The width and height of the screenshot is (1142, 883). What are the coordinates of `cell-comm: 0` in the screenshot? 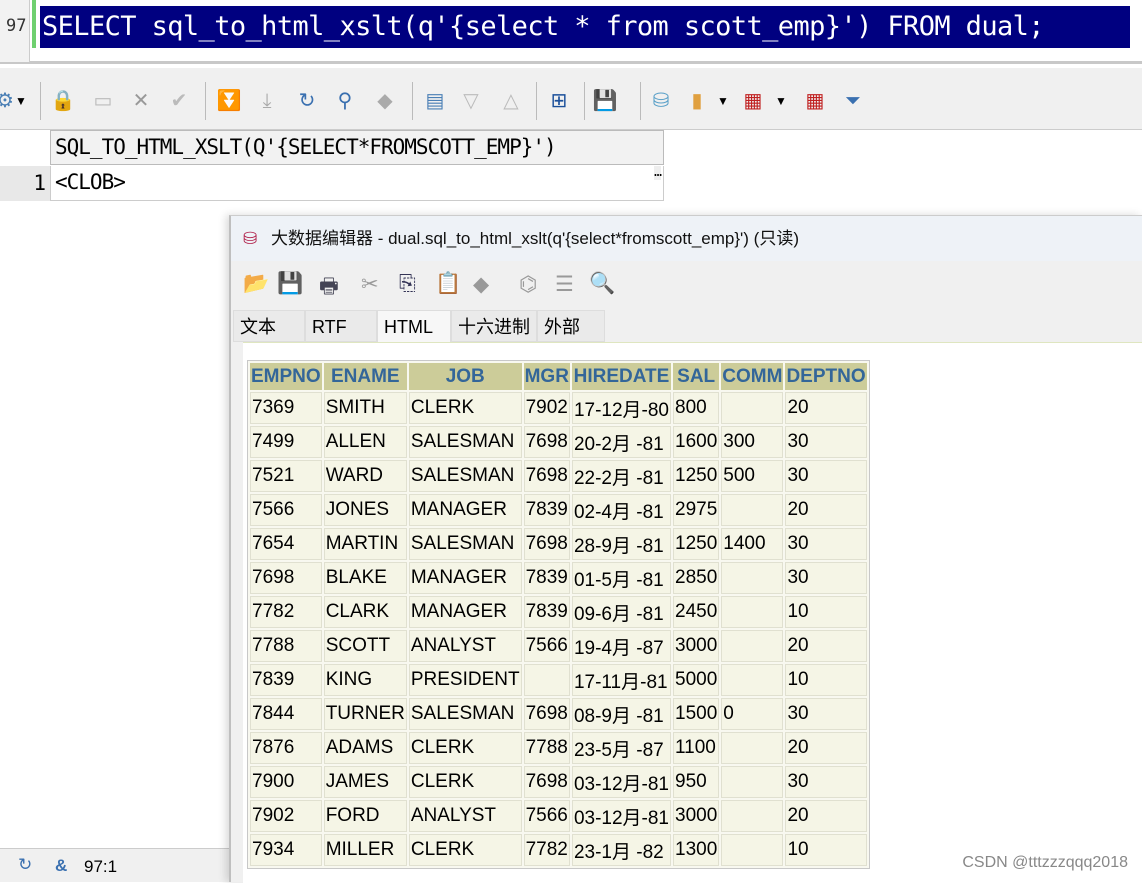 It's located at (752, 714).